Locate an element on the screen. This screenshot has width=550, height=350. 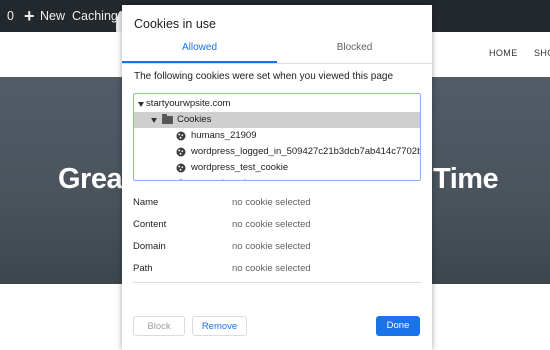
property-row-domain: Domain no cookie selected is located at coordinates (277, 252).